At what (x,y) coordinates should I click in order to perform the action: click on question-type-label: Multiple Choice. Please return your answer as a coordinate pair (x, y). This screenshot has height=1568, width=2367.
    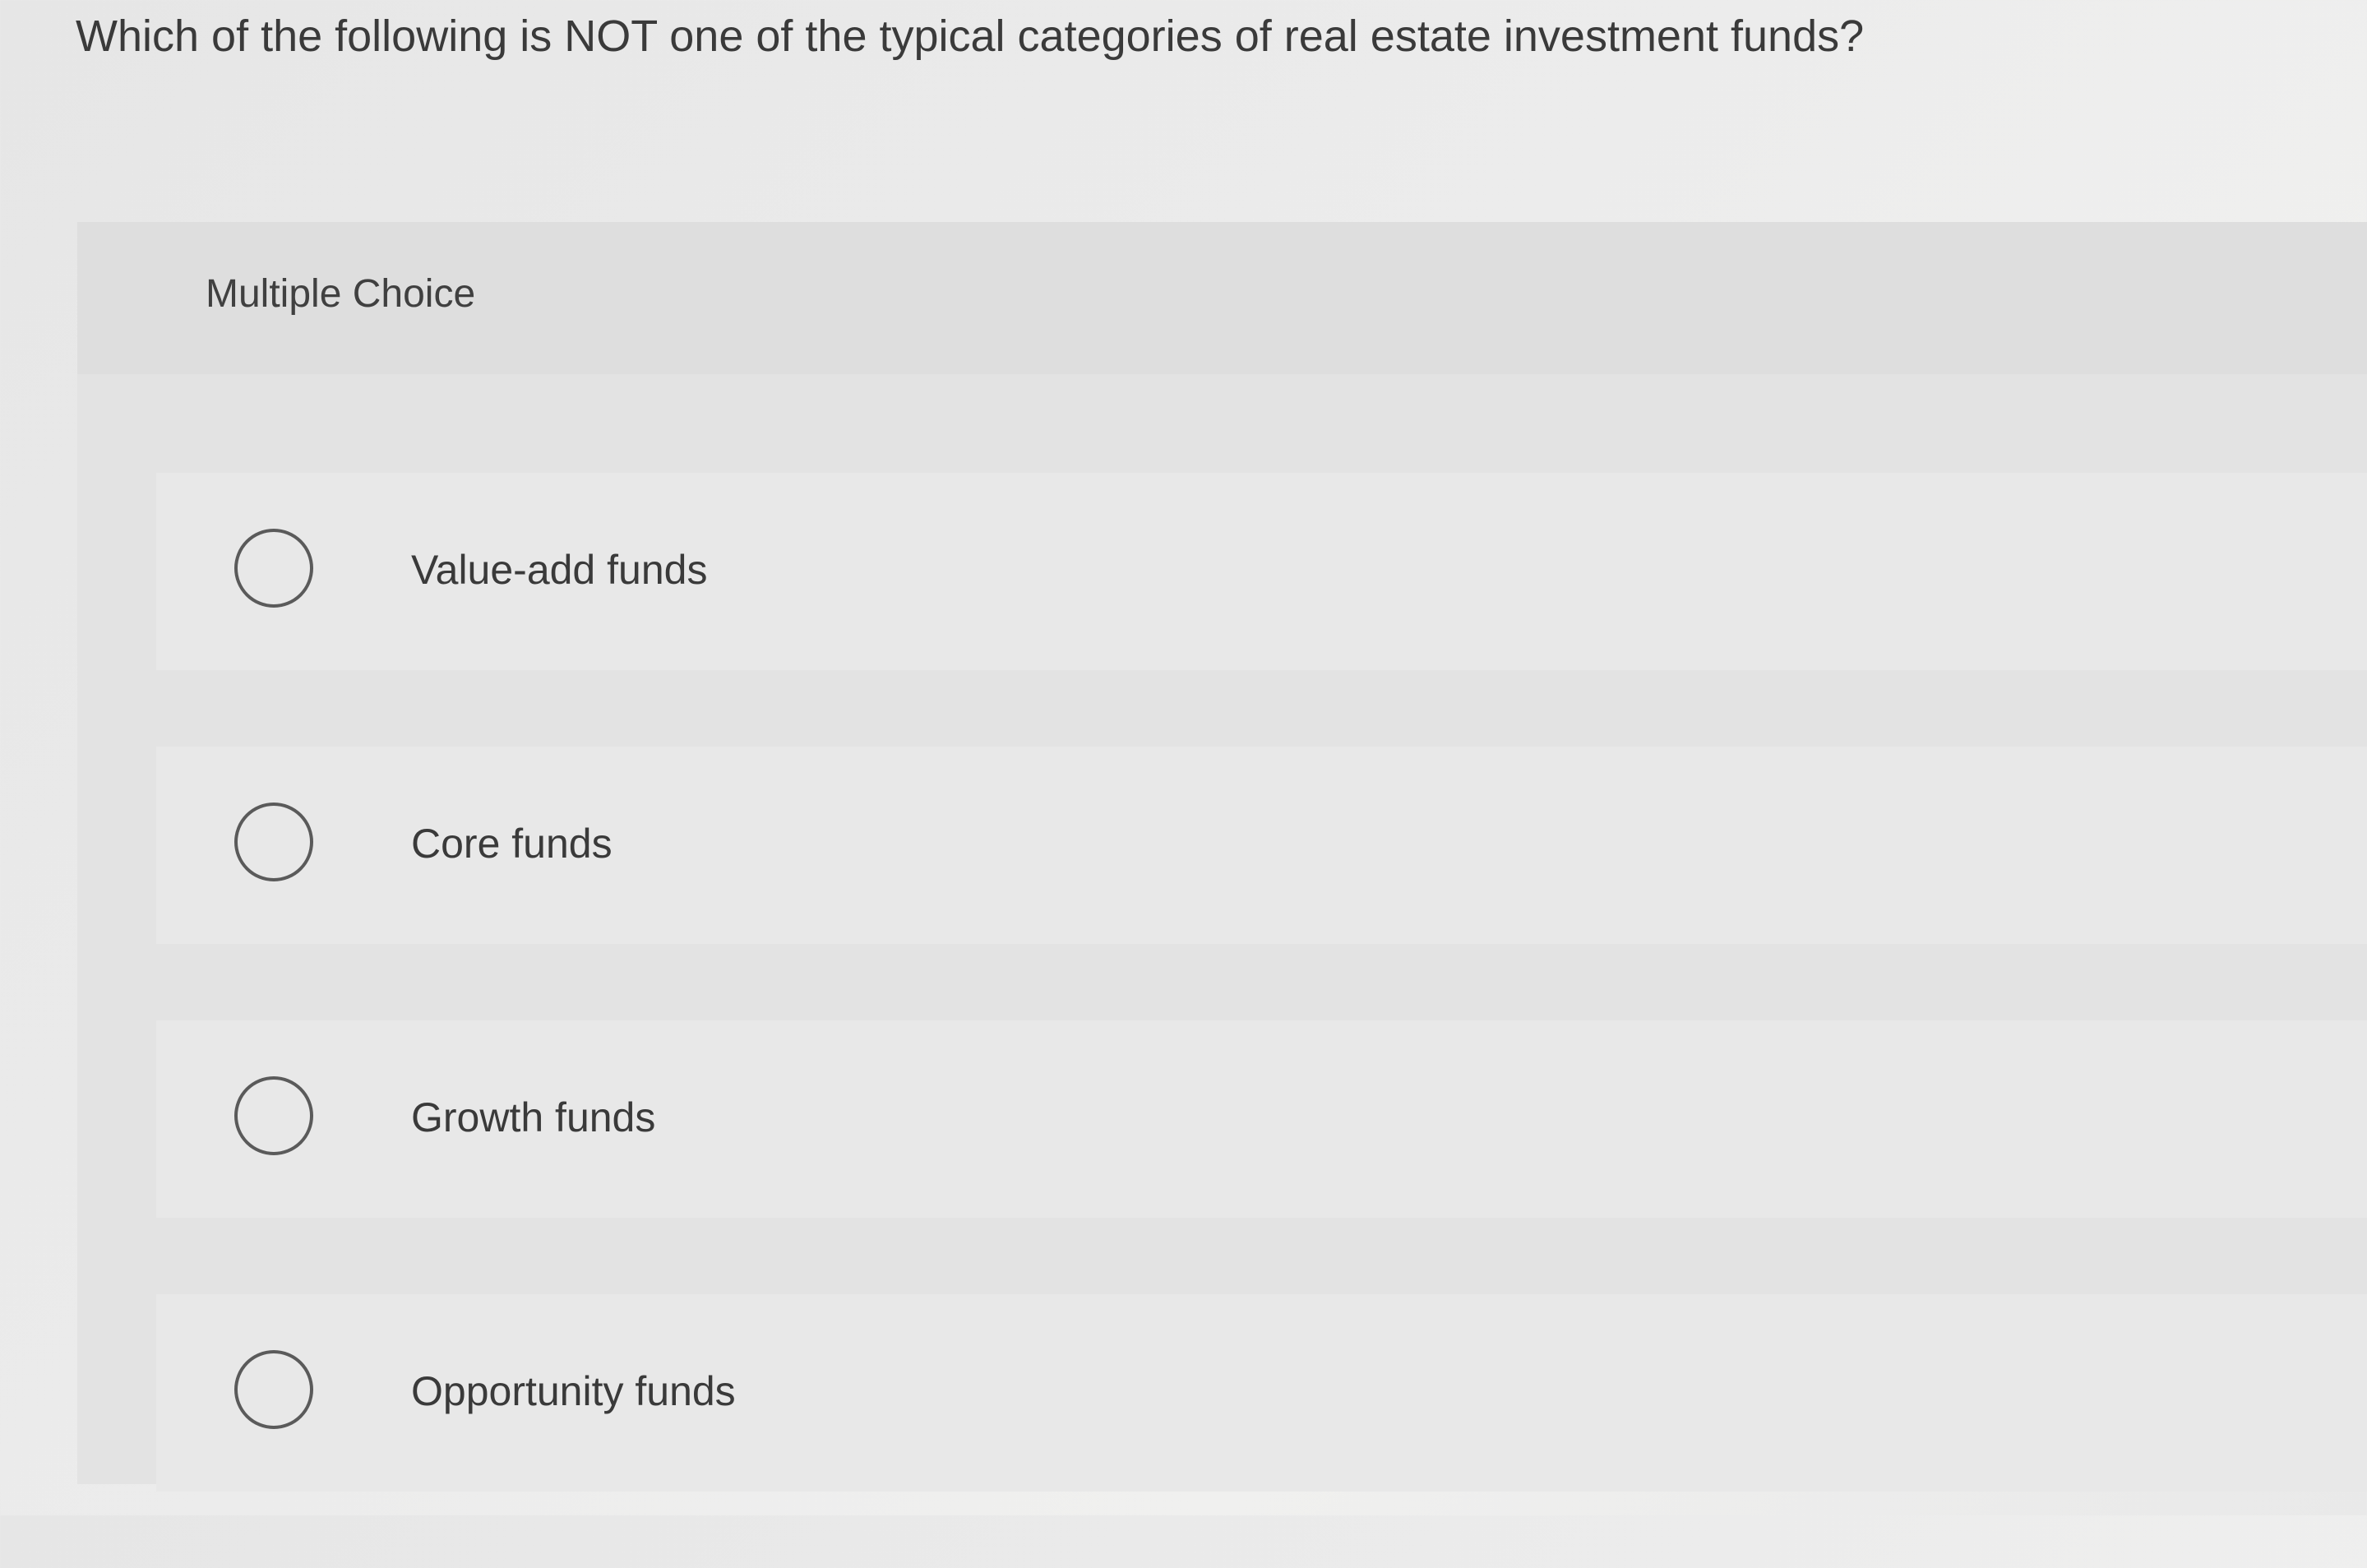
    Looking at the image, I should click on (341, 294).